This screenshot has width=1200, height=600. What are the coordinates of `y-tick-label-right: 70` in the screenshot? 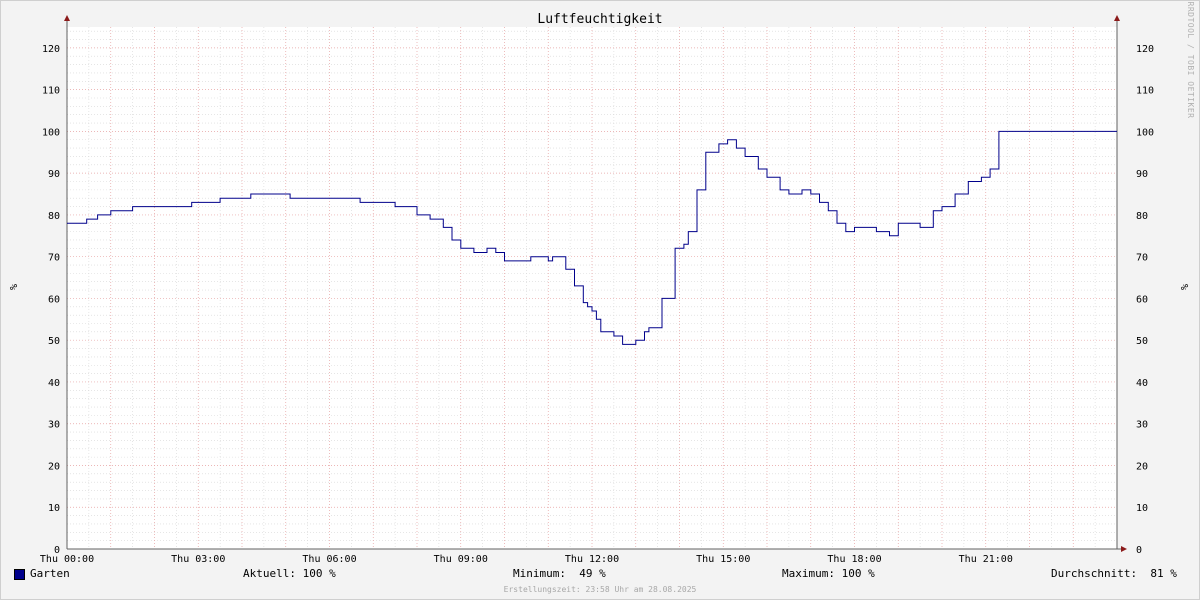 It's located at (1142, 258).